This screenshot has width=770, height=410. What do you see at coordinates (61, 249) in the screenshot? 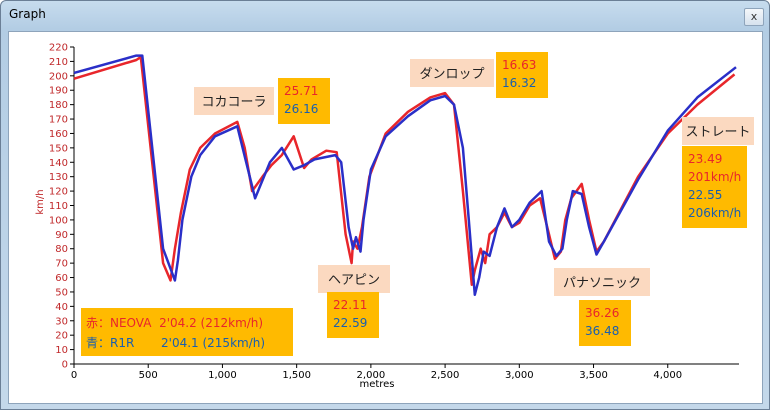
I see `y-tick-label: 80` at bounding box center [61, 249].